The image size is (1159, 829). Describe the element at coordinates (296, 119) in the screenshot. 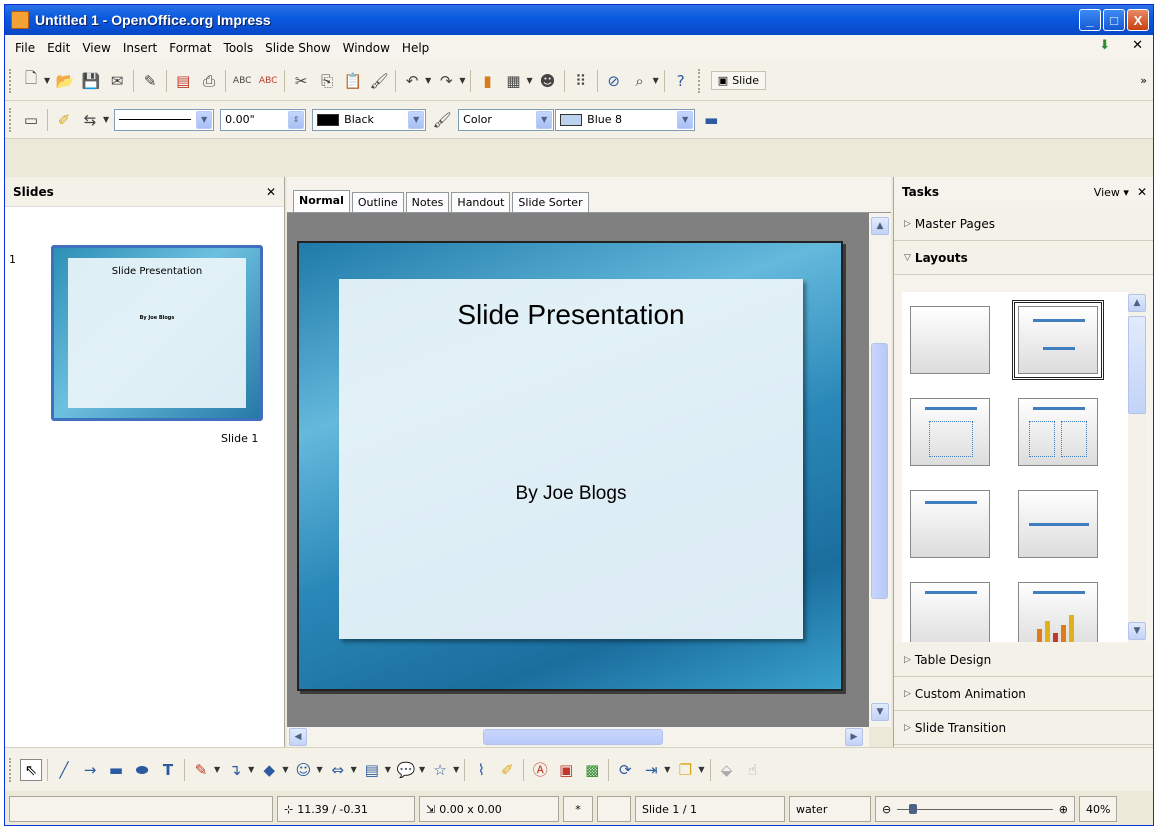

I see `line-width-spin-icon: ⇕` at that location.